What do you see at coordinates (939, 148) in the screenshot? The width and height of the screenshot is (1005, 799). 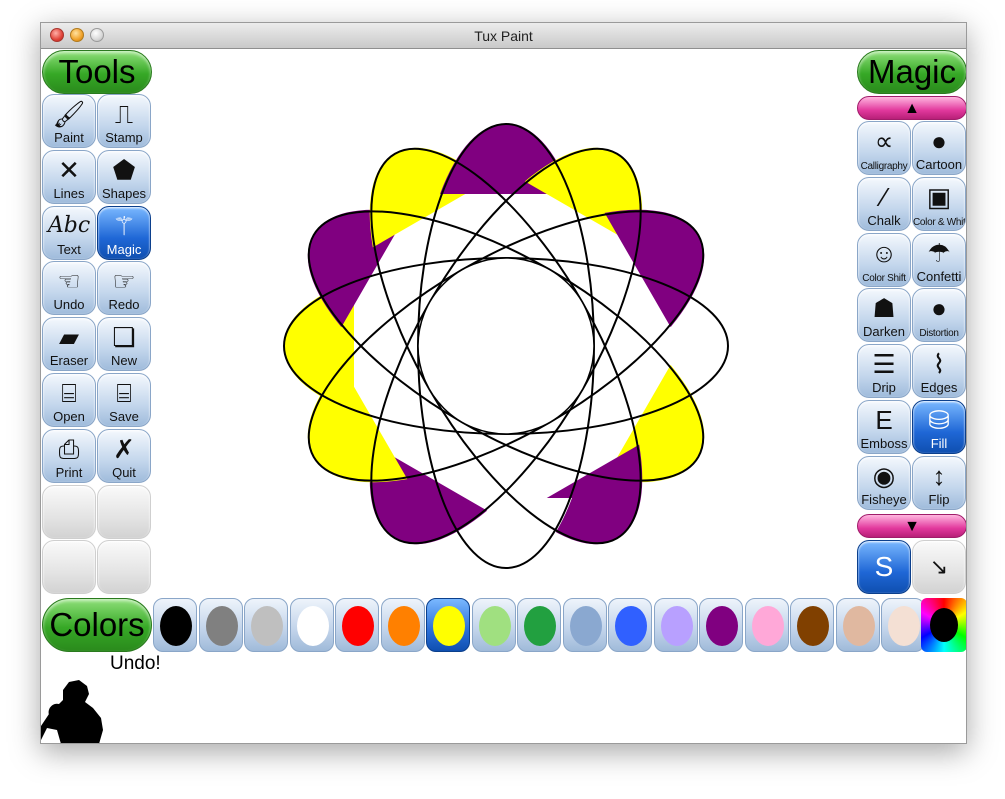 I see `magic-cartoon-button: ● Cartoon` at bounding box center [939, 148].